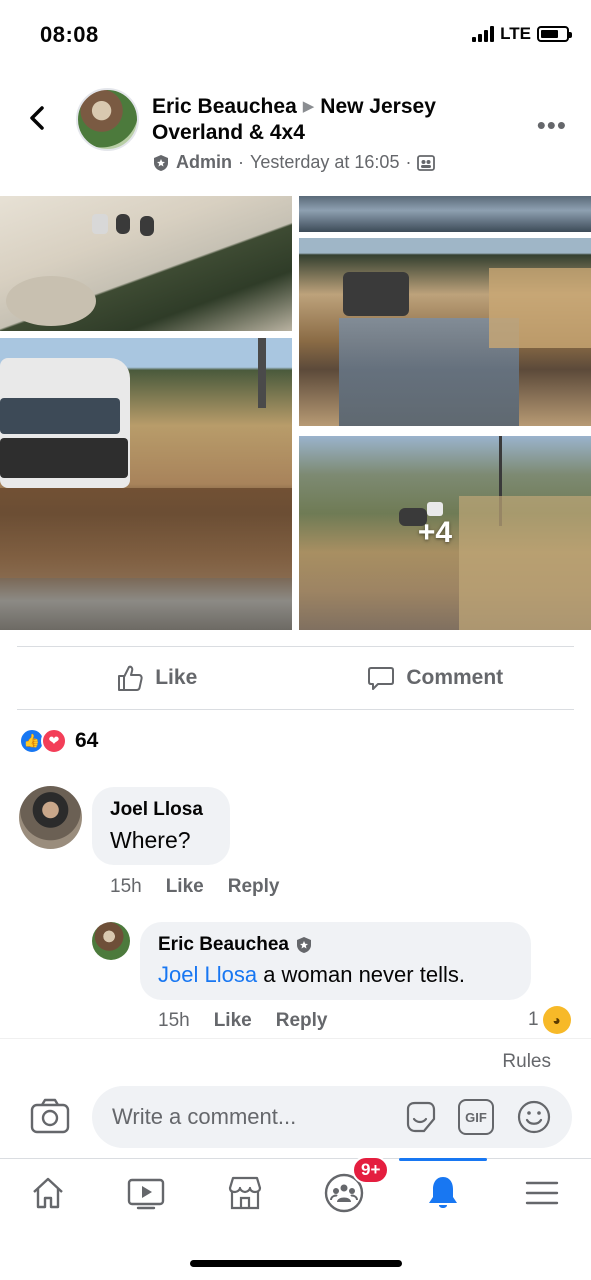  I want to click on reply-body: a woman never tells., so click(361, 974).